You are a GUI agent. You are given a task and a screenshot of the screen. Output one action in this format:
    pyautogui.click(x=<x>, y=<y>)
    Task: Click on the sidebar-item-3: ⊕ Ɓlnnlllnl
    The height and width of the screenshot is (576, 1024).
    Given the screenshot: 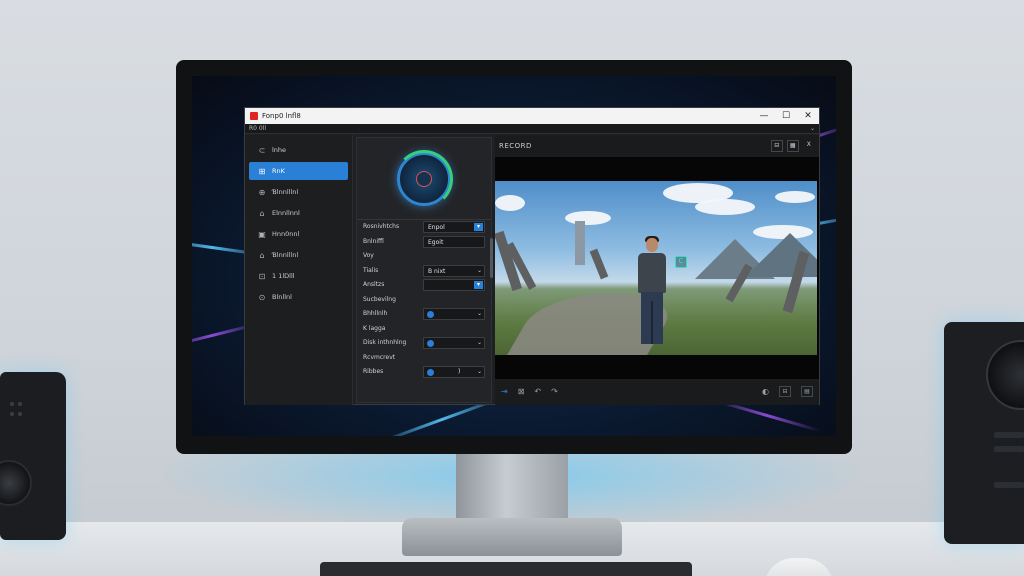 What is the action you would take?
    pyautogui.click(x=298, y=192)
    